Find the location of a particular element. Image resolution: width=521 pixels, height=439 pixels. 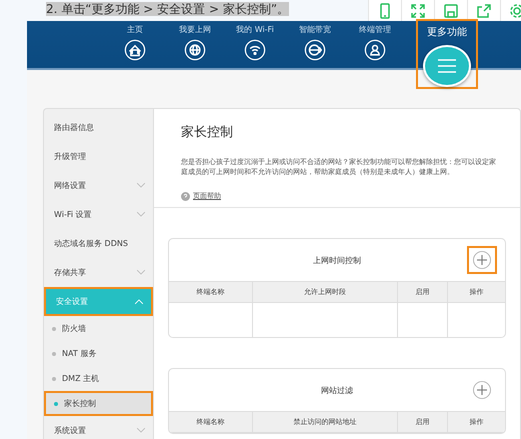

share-icon is located at coordinates (484, 10).